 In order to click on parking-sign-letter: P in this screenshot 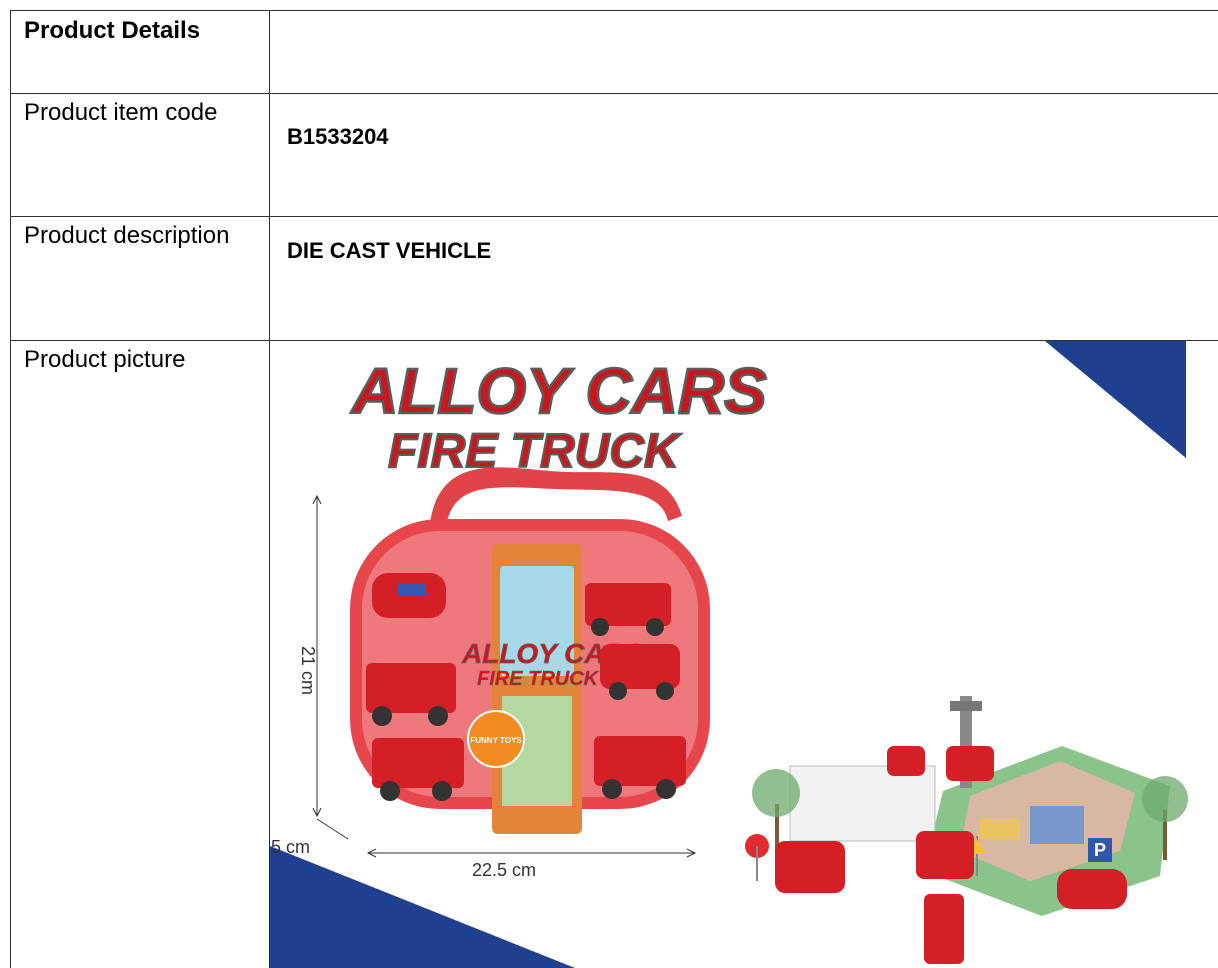, I will do `click(1100, 850)`.